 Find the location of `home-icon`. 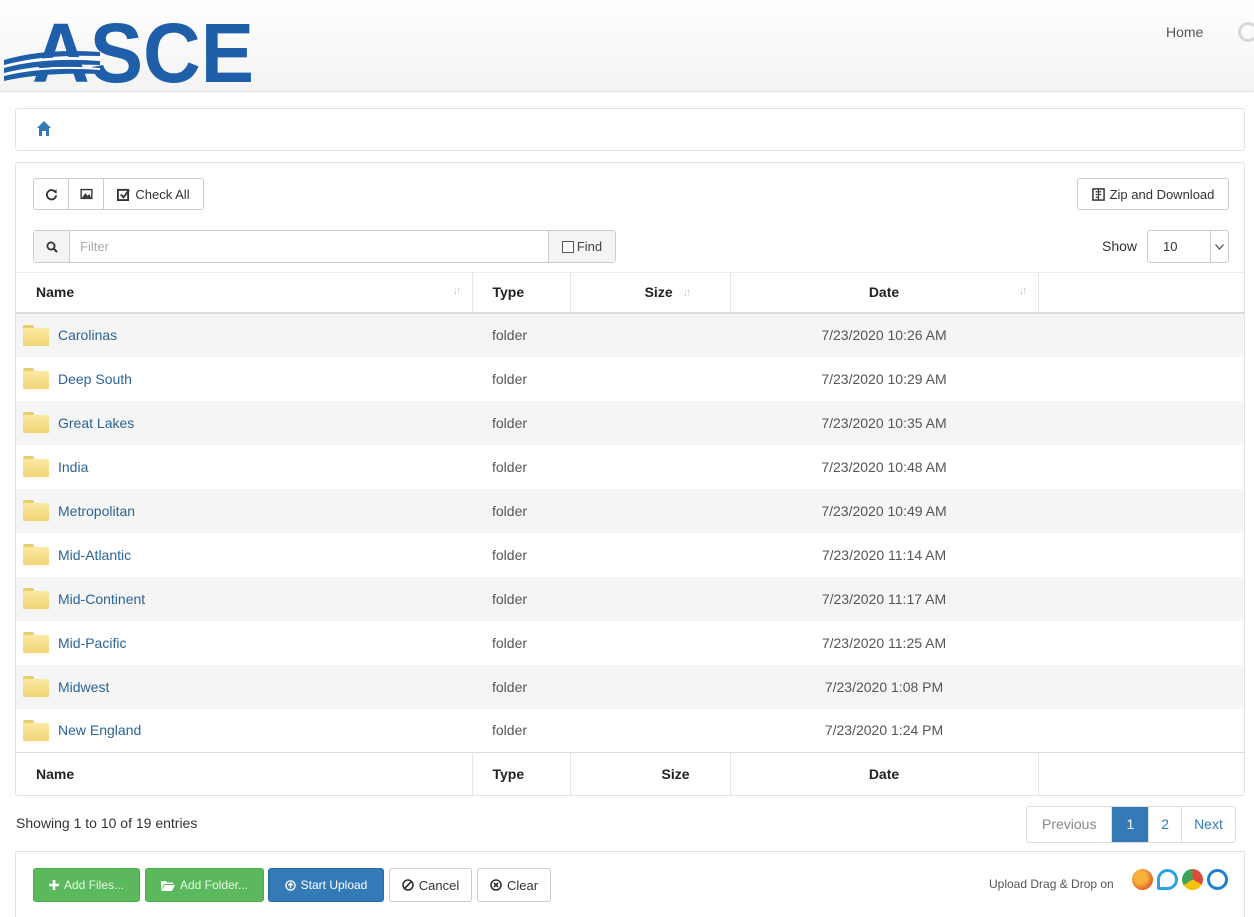

home-icon is located at coordinates (44, 129).